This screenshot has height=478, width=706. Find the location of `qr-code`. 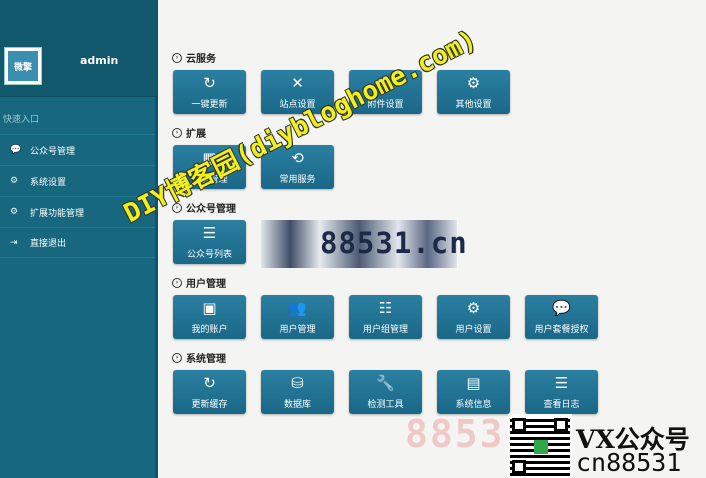

qr-code is located at coordinates (540, 446).